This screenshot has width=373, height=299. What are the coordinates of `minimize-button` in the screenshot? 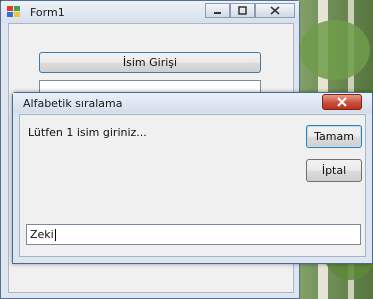 It's located at (217, 10).